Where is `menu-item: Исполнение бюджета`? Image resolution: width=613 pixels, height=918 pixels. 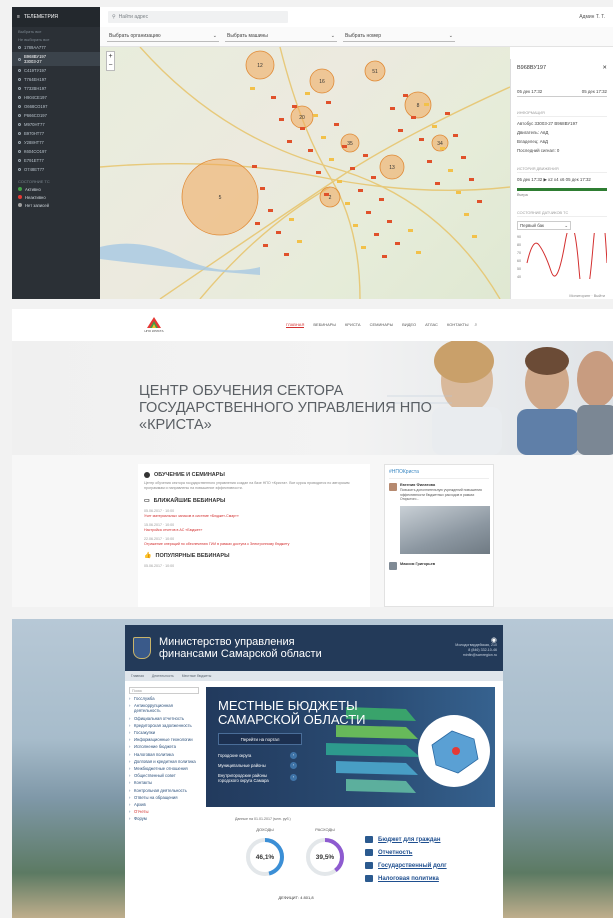 menu-item: Исполнение бюджета is located at coordinates (164, 746).